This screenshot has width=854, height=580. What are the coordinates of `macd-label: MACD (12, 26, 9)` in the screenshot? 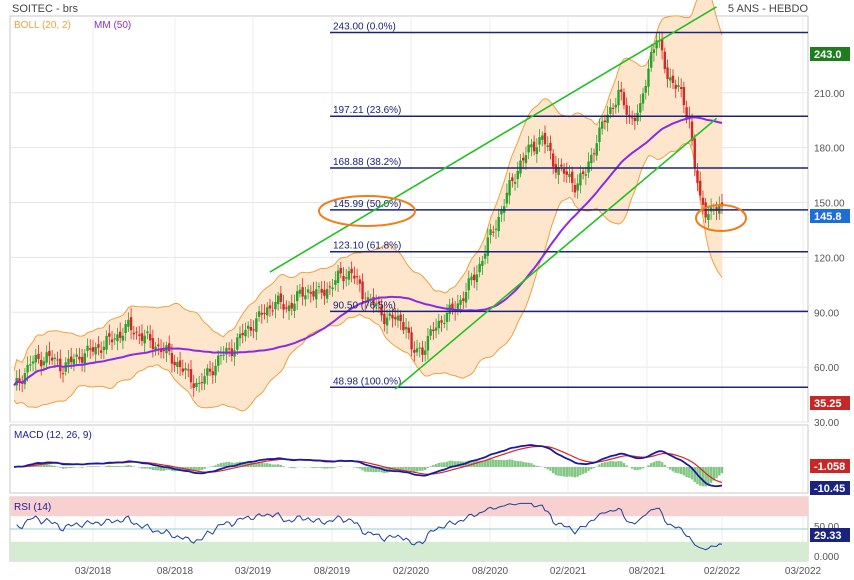 It's located at (53, 435).